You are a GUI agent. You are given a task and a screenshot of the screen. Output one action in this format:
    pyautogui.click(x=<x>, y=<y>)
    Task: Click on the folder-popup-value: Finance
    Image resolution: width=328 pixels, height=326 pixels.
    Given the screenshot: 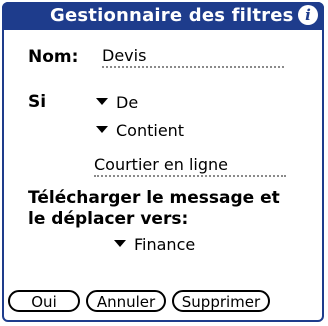 What is the action you would take?
    pyautogui.click(x=165, y=244)
    